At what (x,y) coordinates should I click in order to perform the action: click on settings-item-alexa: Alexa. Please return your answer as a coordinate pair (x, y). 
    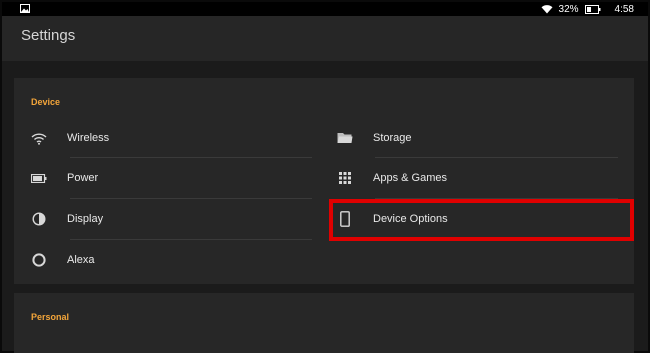
    Looking at the image, I should click on (164, 260).